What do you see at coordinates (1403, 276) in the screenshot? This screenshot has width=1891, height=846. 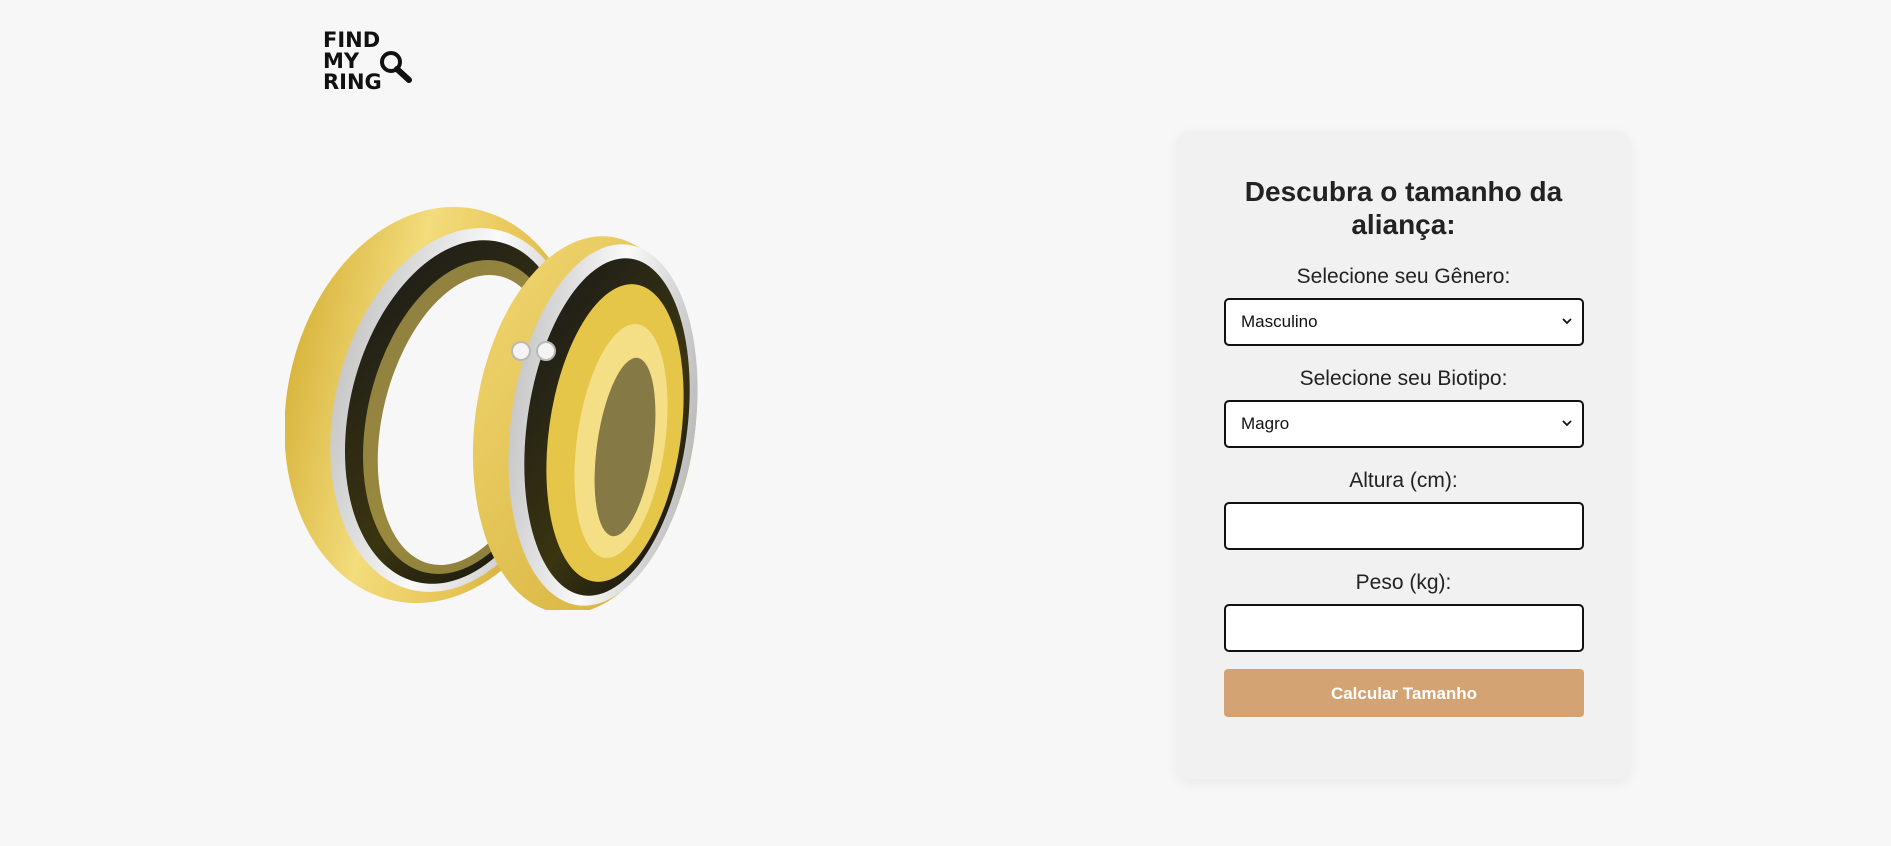 I see `gender-label: Selecione seu Gênero:` at bounding box center [1403, 276].